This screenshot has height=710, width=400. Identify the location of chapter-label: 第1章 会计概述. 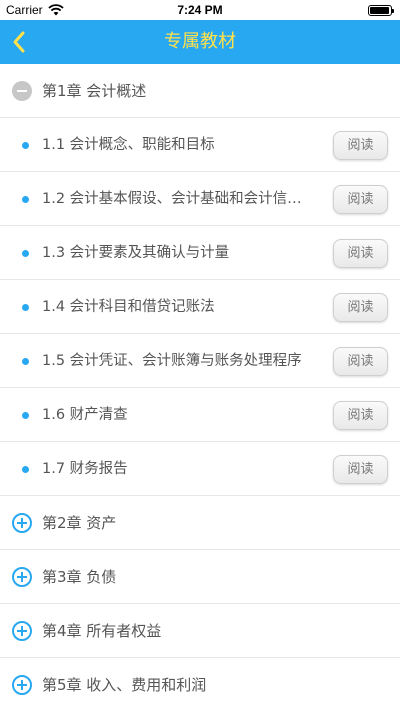
(94, 91).